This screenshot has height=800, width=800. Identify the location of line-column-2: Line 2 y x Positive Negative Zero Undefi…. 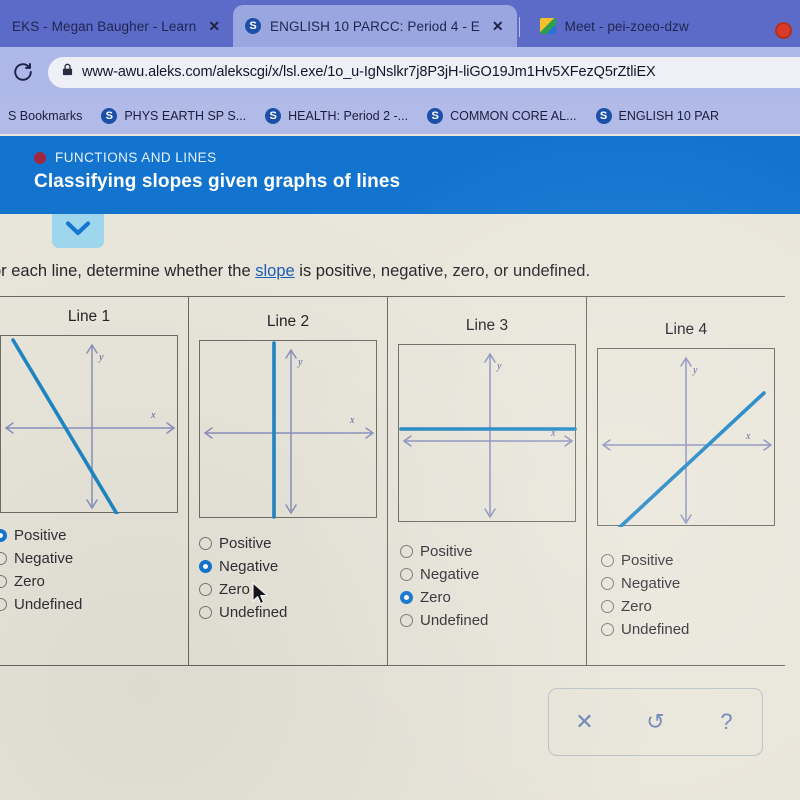
(288, 481).